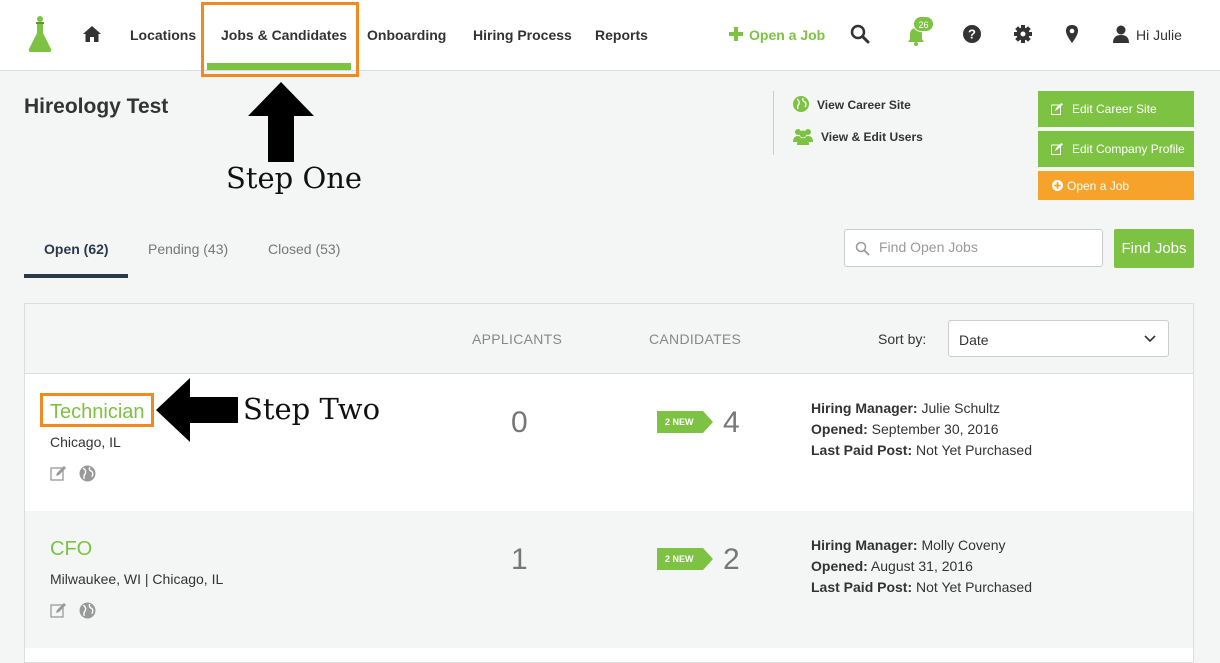 Image resolution: width=1220 pixels, height=663 pixels. I want to click on edit-career-site-button: Edit Career Site, so click(1116, 109).